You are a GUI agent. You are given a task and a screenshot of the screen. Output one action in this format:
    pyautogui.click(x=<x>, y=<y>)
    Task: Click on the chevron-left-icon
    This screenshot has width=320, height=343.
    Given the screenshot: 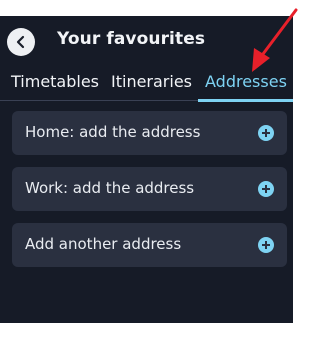 What is the action you would take?
    pyautogui.click(x=20, y=42)
    